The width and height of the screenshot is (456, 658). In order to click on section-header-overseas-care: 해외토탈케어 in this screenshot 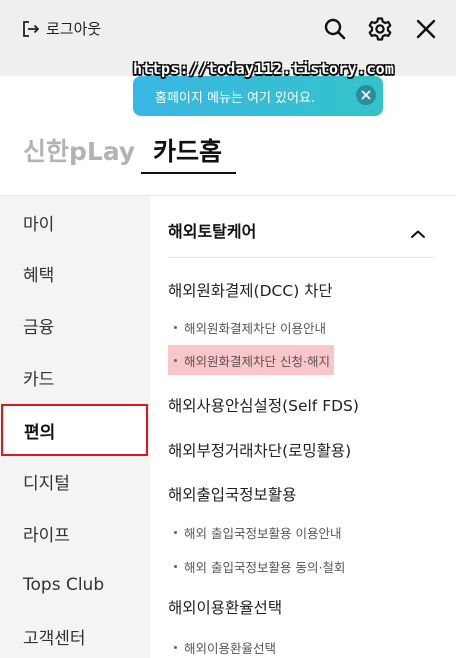, I will do `click(301, 236)`.